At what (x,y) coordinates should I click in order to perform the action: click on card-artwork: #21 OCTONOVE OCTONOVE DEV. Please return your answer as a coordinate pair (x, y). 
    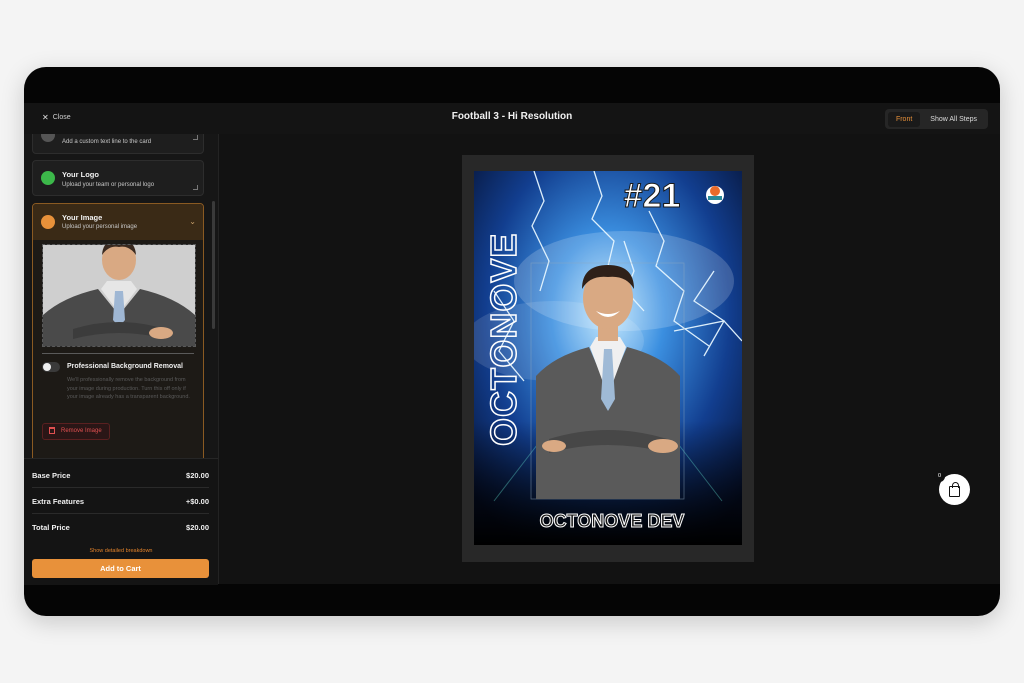
    Looking at the image, I should click on (608, 358).